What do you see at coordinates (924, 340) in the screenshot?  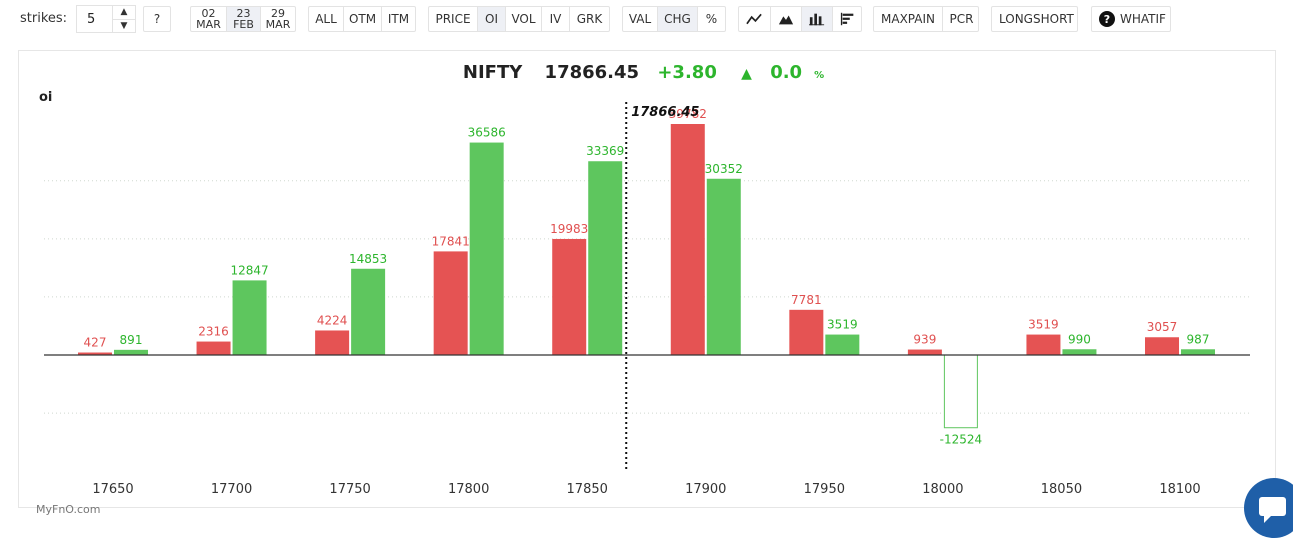 I see `data-label-s0-7: 939` at bounding box center [924, 340].